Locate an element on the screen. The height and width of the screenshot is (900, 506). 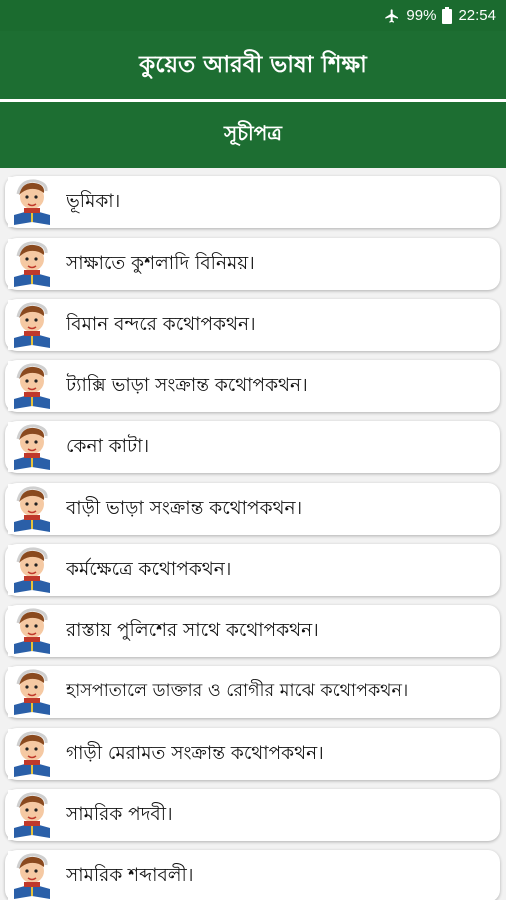
list-item: বাড়ী ভাড়া সংক্রান্ত কথোপকথন। is located at coordinates (252, 509).